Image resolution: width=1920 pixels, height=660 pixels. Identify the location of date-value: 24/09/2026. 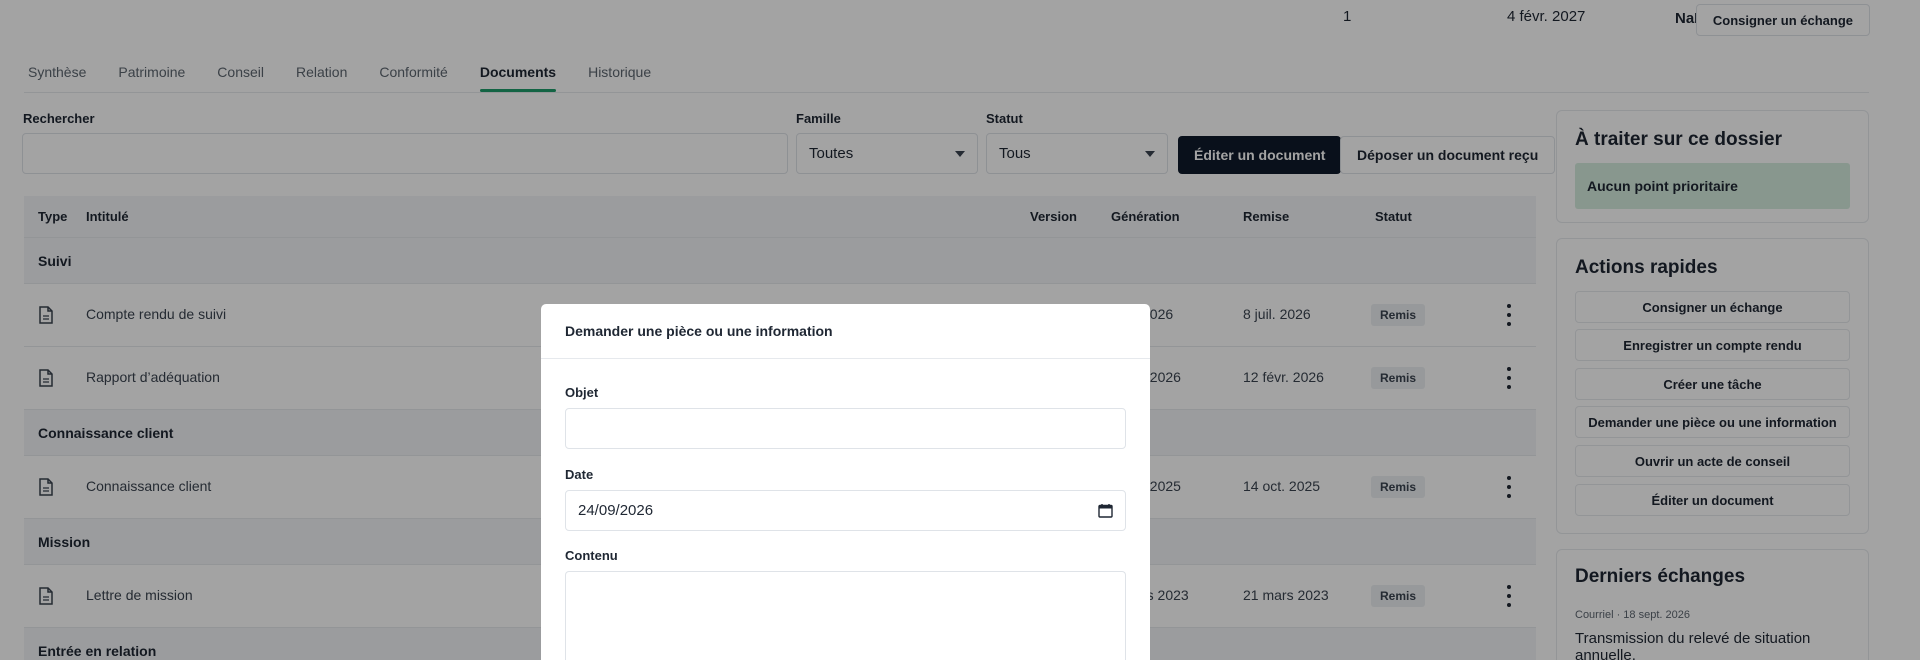
(616, 510).